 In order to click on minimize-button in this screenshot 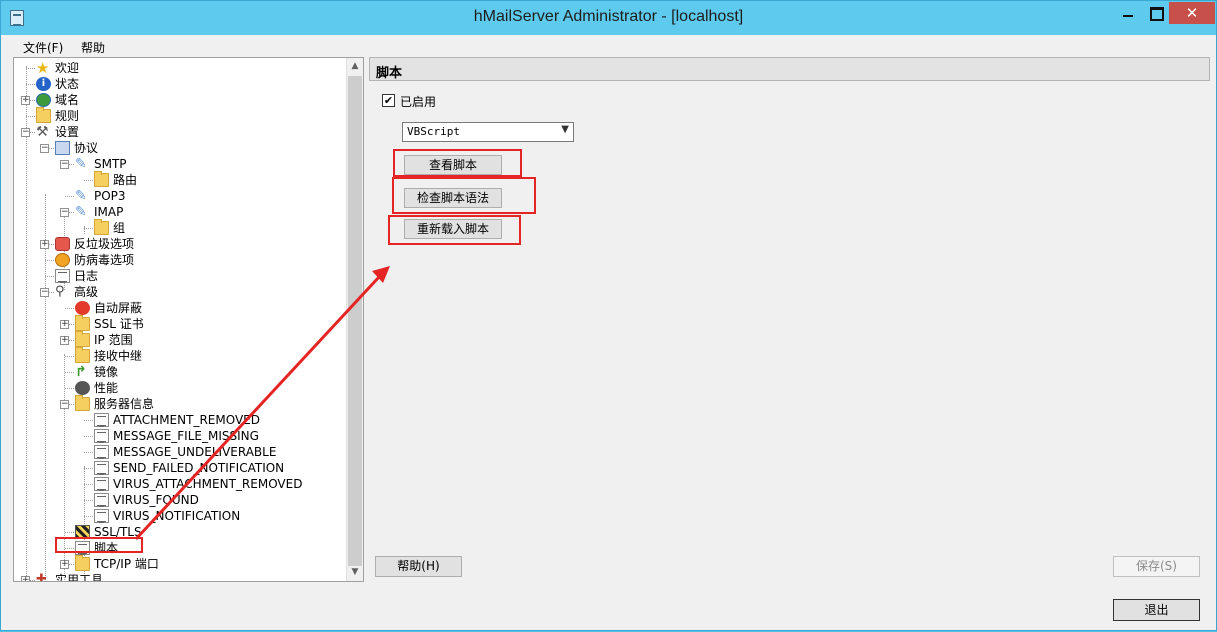, I will do `click(1128, 13)`.